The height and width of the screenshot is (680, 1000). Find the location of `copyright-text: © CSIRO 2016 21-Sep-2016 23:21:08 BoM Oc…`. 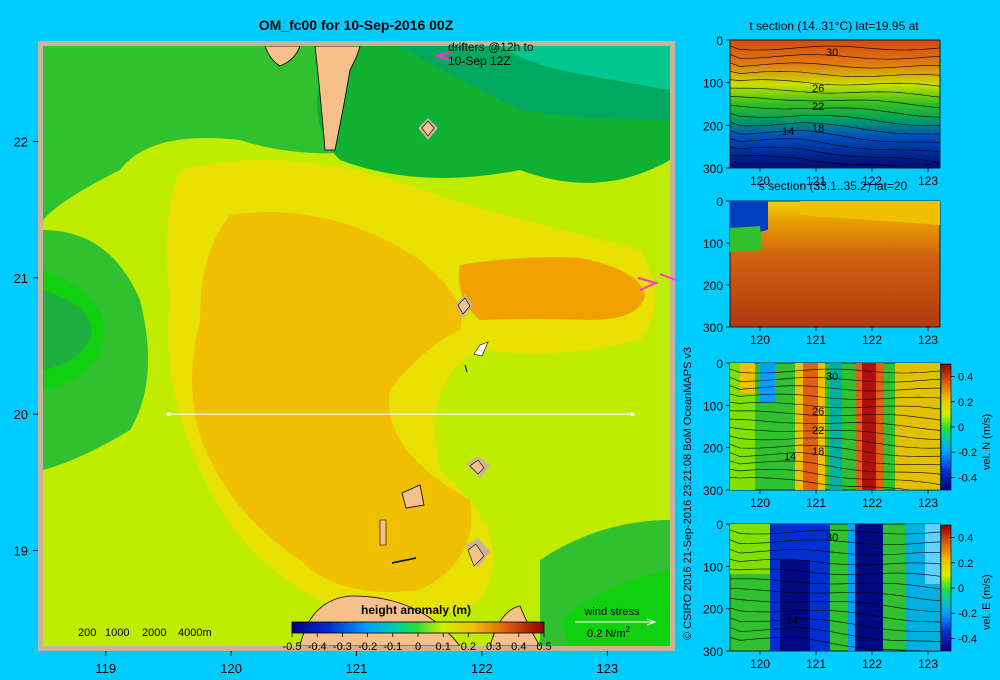

copyright-text: © CSIRO 2016 21-Sep-2016 23:21:08 BoM Oc… is located at coordinates (688, 493).